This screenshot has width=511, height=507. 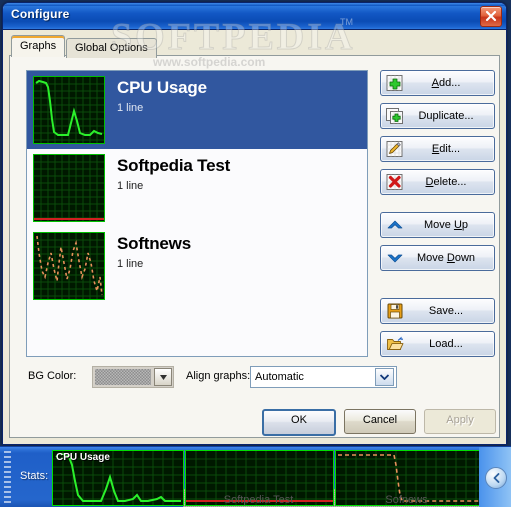 I want to click on dialog-button-row: OK Cancel Apply, so click(x=379, y=422).